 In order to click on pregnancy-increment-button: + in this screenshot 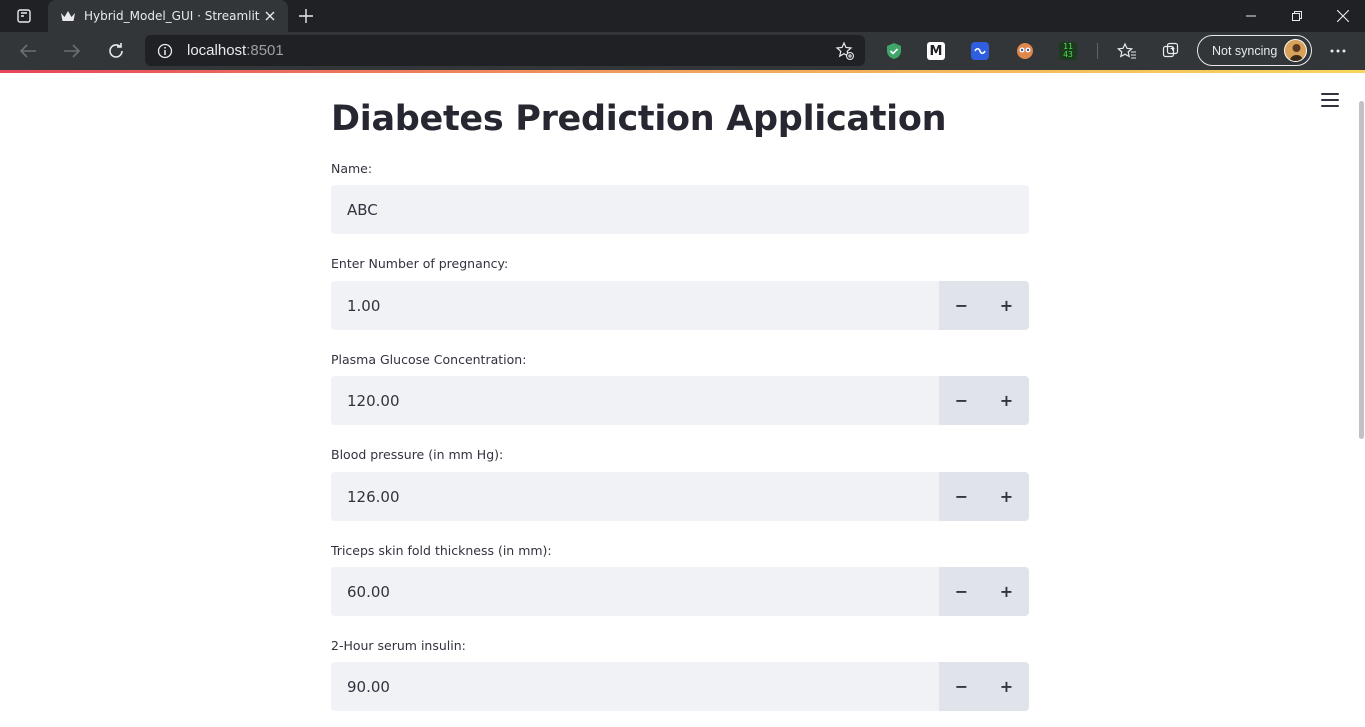, I will do `click(1006, 305)`.